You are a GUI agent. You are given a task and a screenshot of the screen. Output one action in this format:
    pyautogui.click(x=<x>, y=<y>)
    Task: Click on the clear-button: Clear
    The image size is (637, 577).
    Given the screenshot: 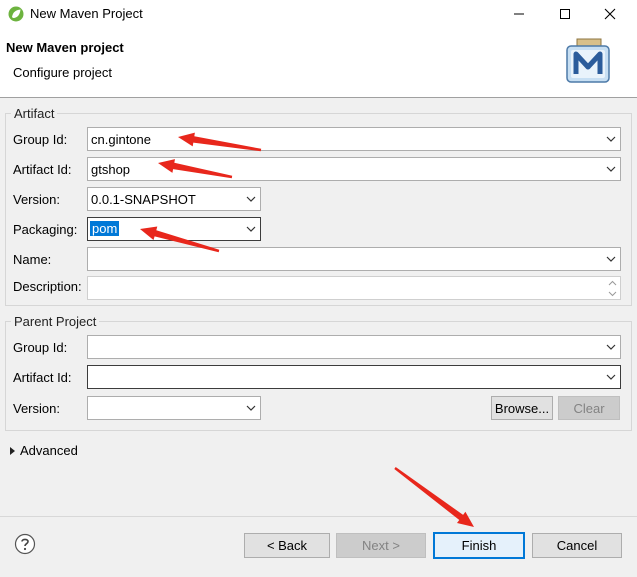 What is the action you would take?
    pyautogui.click(x=589, y=408)
    